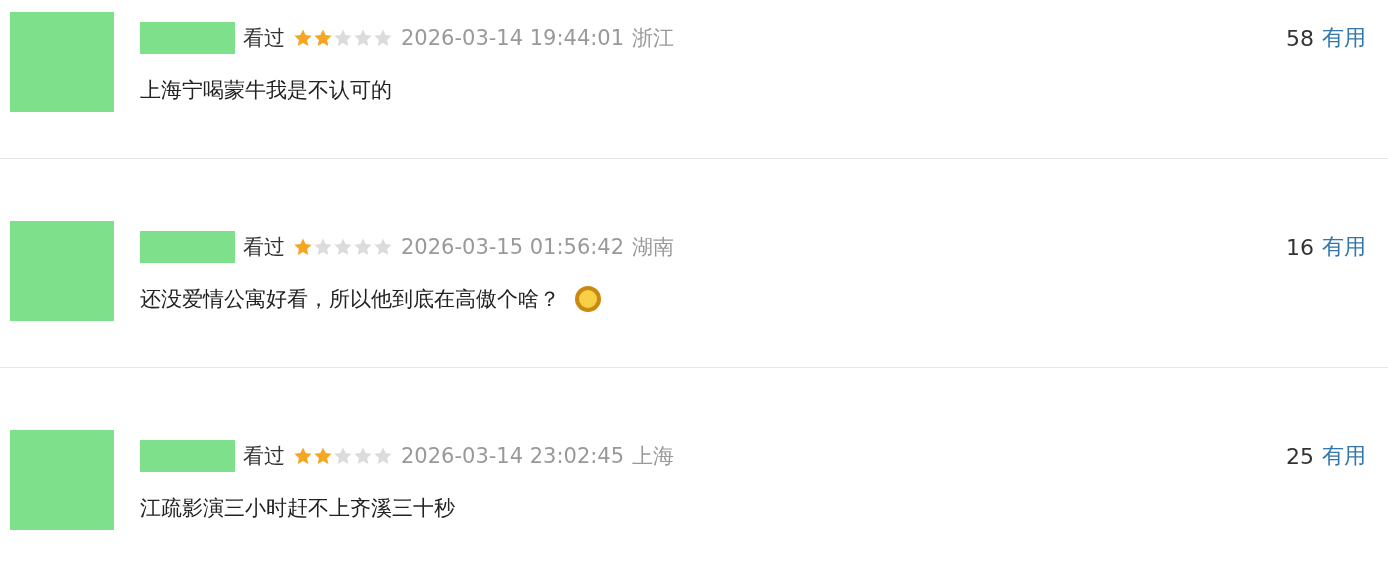  I want to click on comment-text: 还没爱情公寓好看，所以他到底在高傲个啥？, so click(350, 299).